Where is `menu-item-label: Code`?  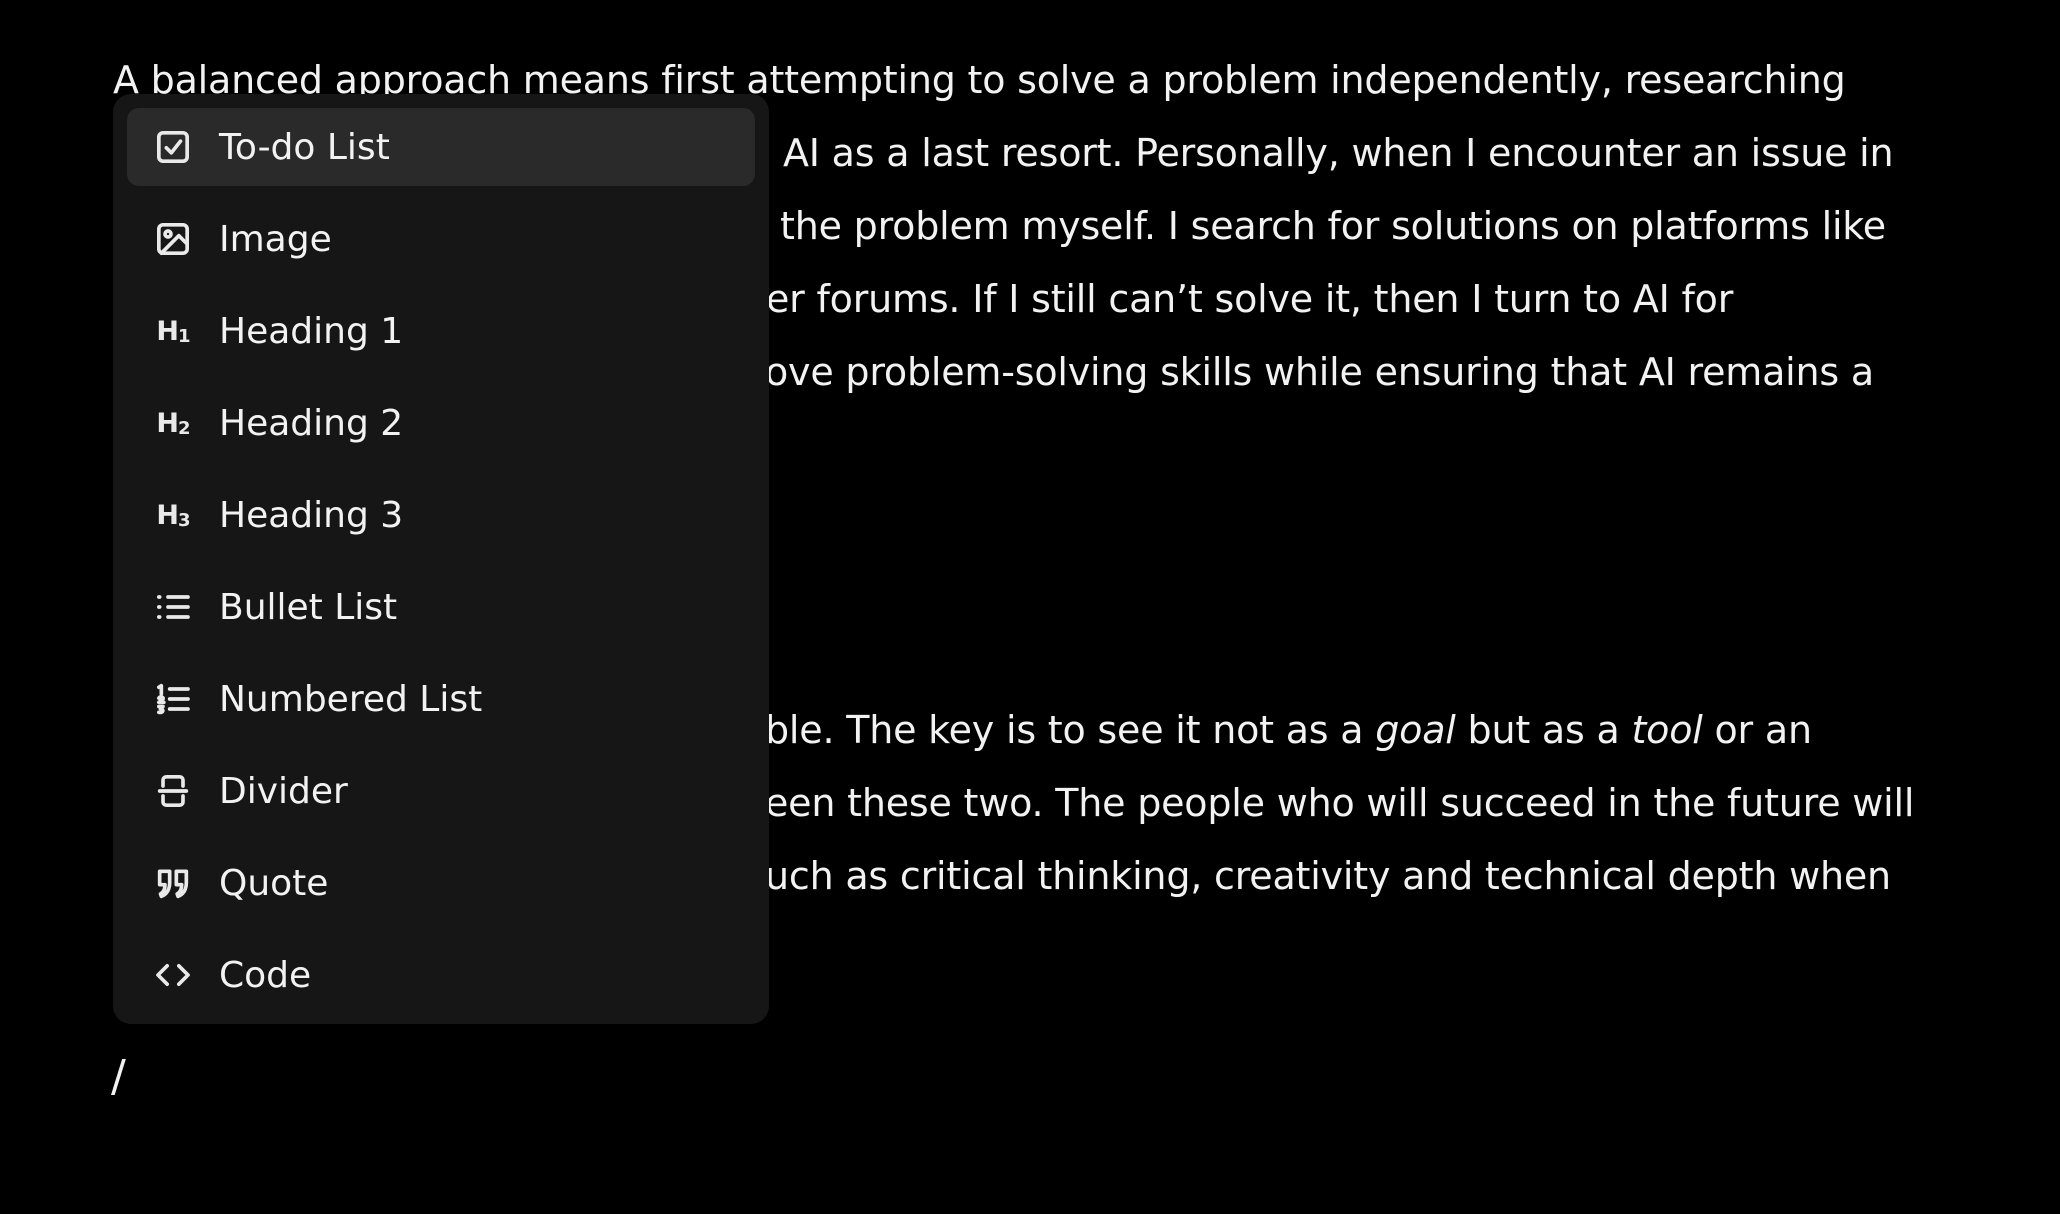
menu-item-label: Code is located at coordinates (265, 975).